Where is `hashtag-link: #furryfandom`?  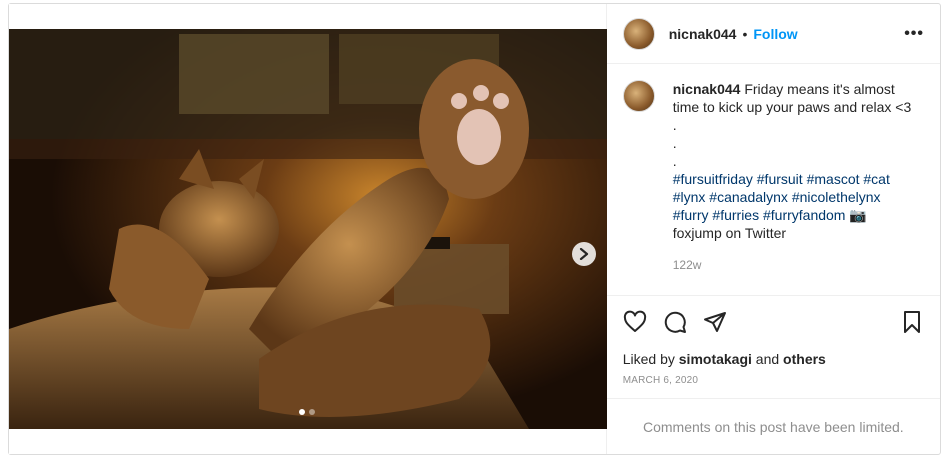 hashtag-link: #furryfandom is located at coordinates (804, 215).